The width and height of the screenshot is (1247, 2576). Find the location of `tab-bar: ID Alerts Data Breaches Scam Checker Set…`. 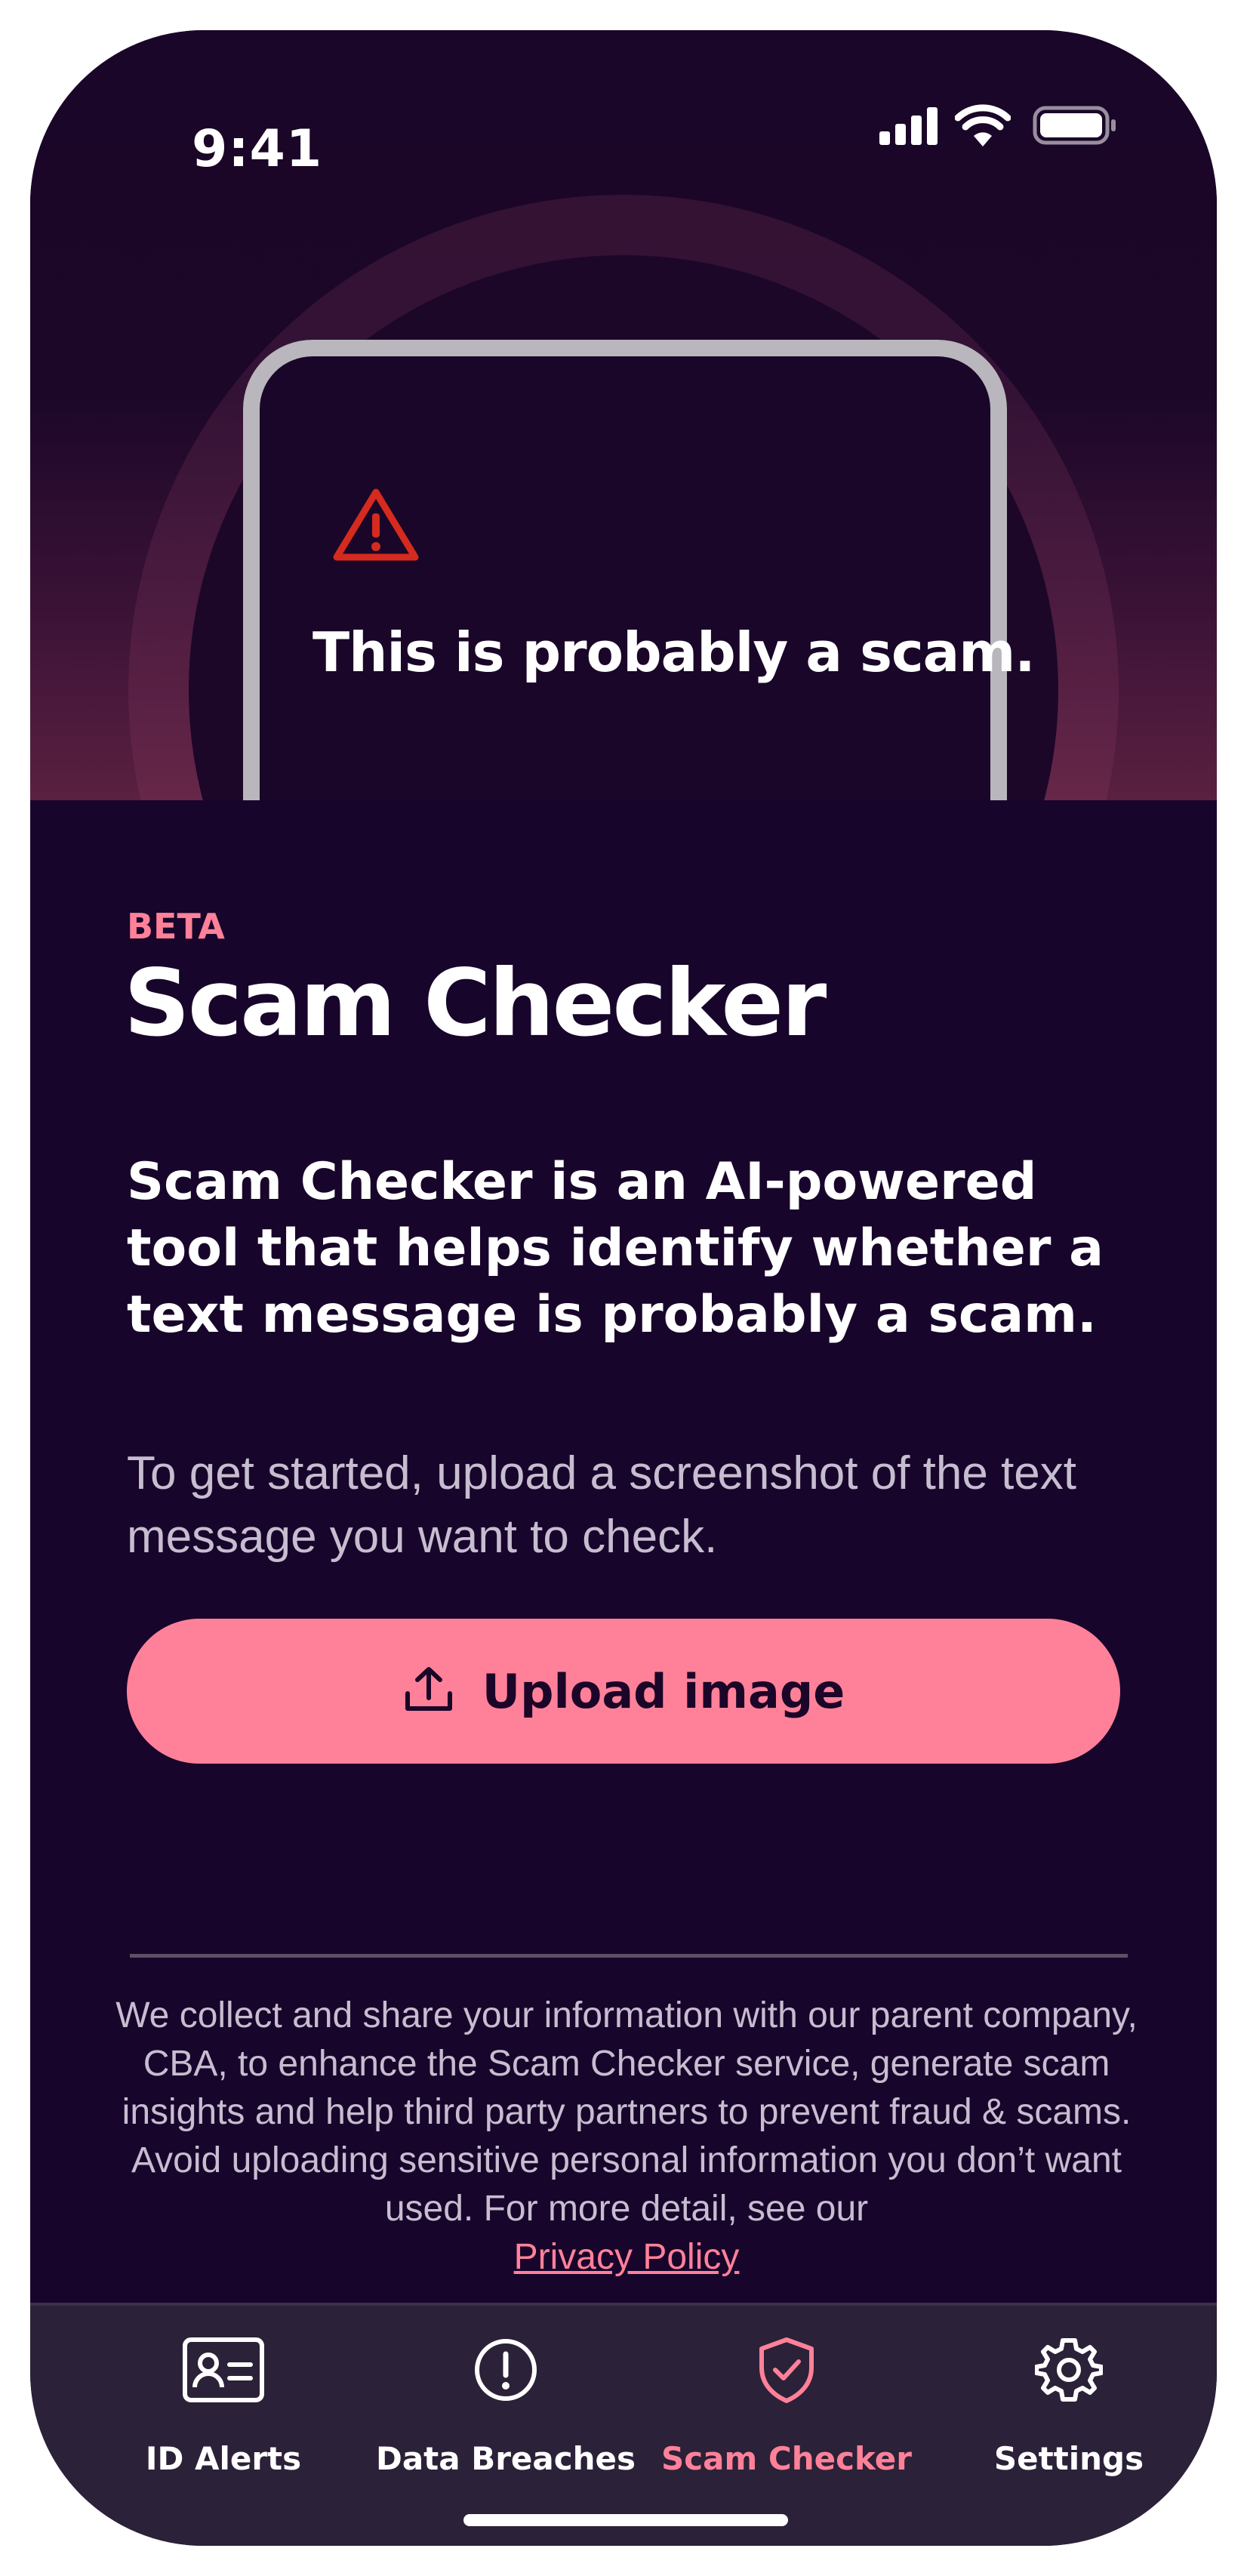

tab-bar: ID Alerts Data Breaches Scam Checker Set… is located at coordinates (623, 2424).